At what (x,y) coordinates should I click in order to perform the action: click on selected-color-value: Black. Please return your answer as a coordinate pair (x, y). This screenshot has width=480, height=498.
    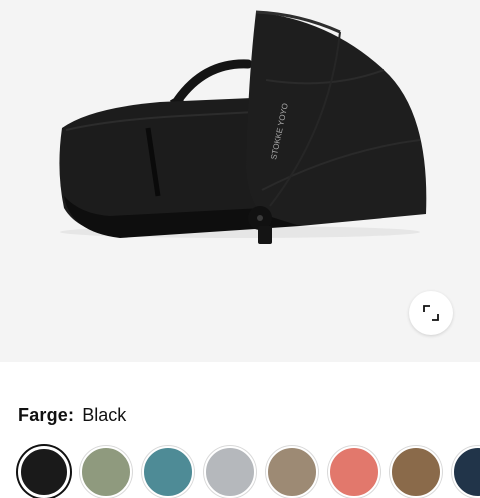
    Looking at the image, I should click on (104, 415).